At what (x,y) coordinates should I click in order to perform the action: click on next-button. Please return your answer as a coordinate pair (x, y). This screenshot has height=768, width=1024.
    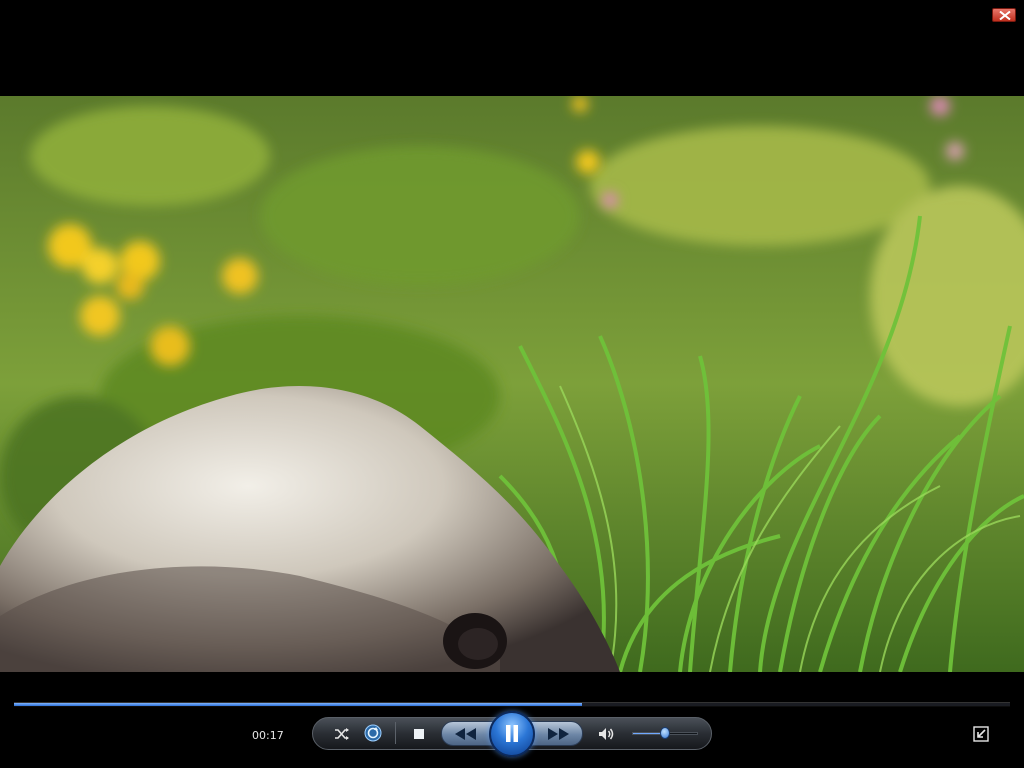
    Looking at the image, I should click on (558, 734).